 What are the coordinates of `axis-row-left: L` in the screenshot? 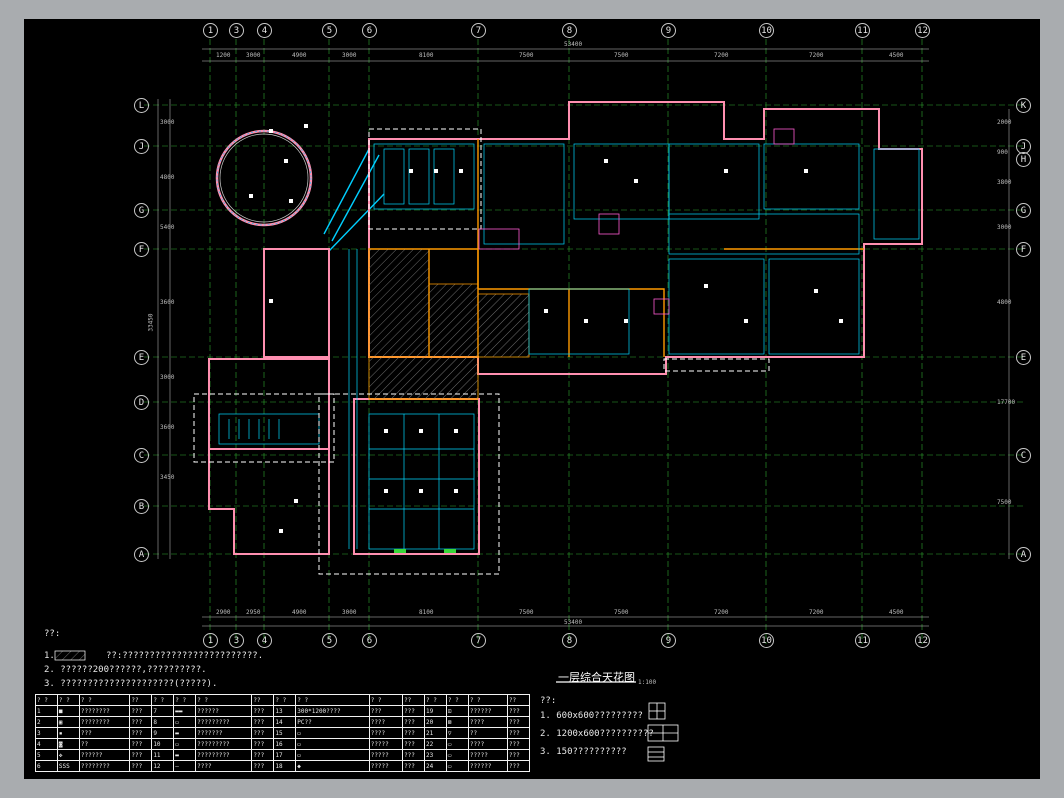 It's located at (141, 105).